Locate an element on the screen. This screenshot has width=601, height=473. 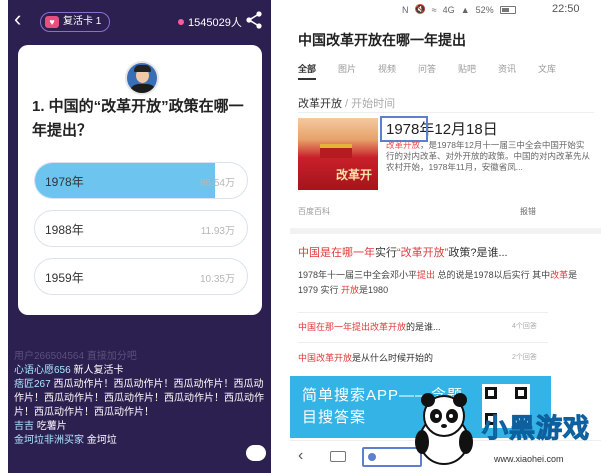
chat-bubble-icon is located at coordinates (256, 453).